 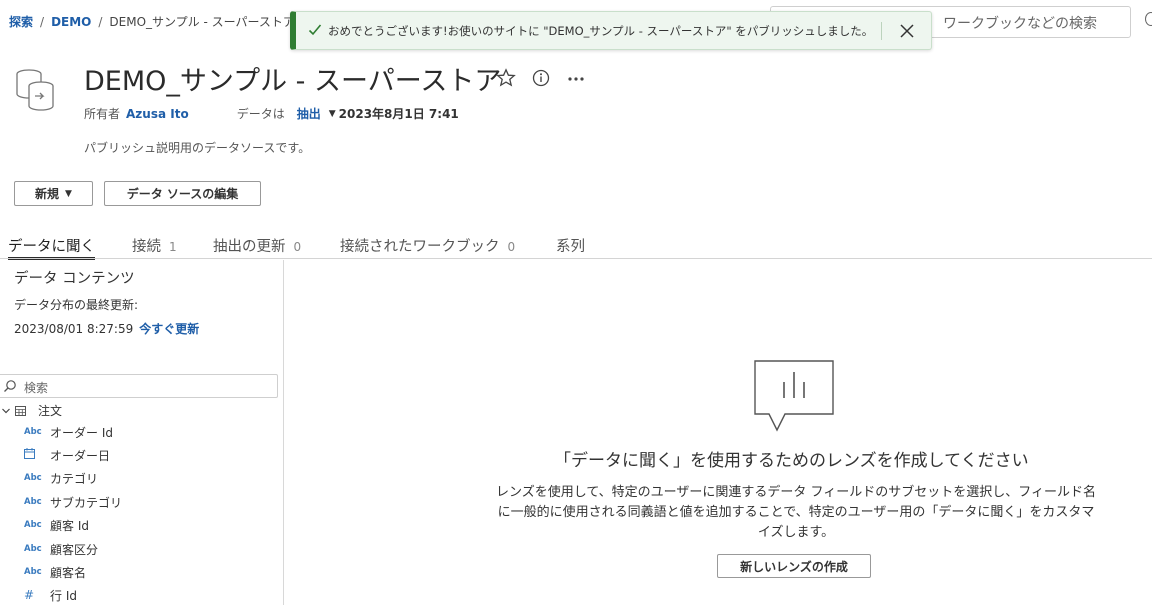 I want to click on tab-divider, so click(x=576, y=258).